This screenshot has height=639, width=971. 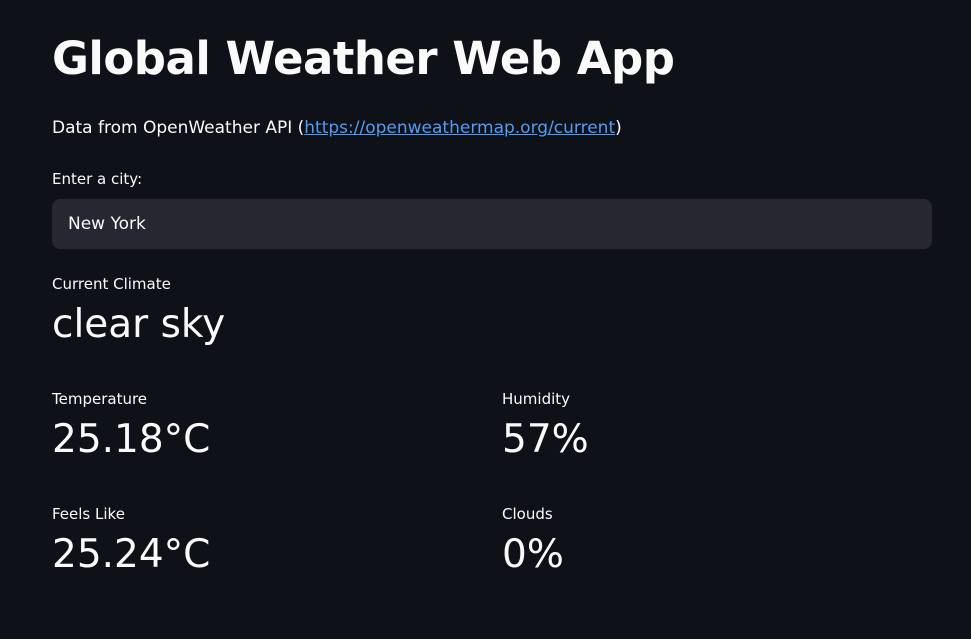 What do you see at coordinates (262, 542) in the screenshot?
I see `feels-like-metric: Feels Like 25.24°C` at bounding box center [262, 542].